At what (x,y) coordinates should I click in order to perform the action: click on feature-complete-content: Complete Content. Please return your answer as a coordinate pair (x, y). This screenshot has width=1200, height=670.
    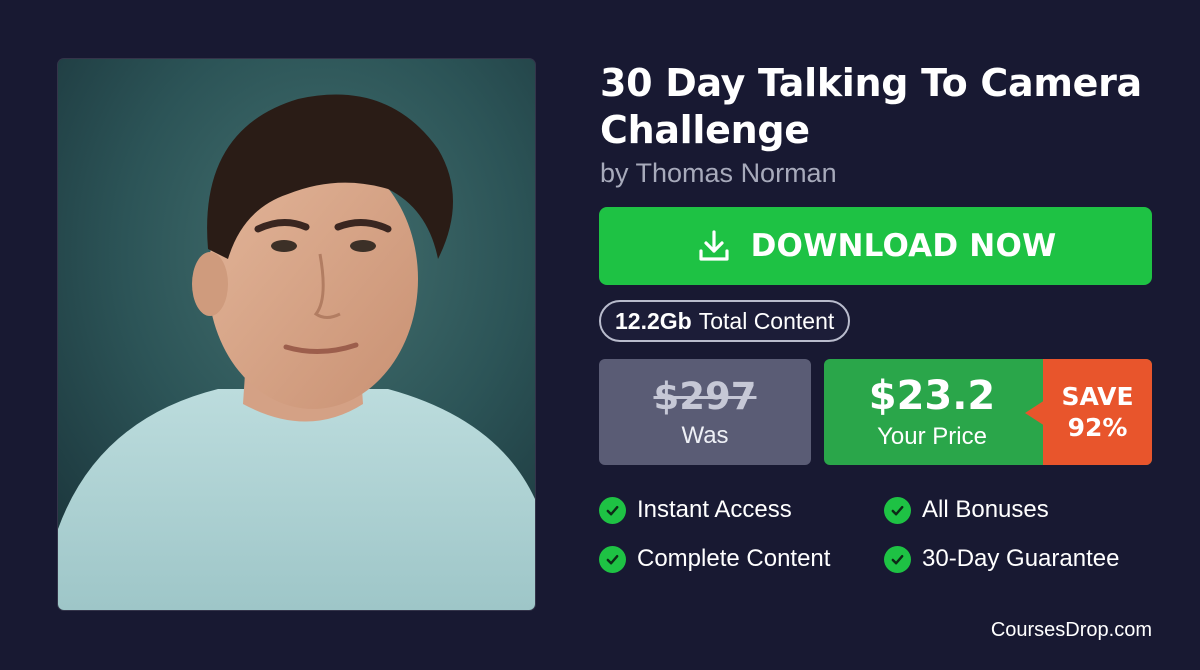
    Looking at the image, I should click on (714, 559).